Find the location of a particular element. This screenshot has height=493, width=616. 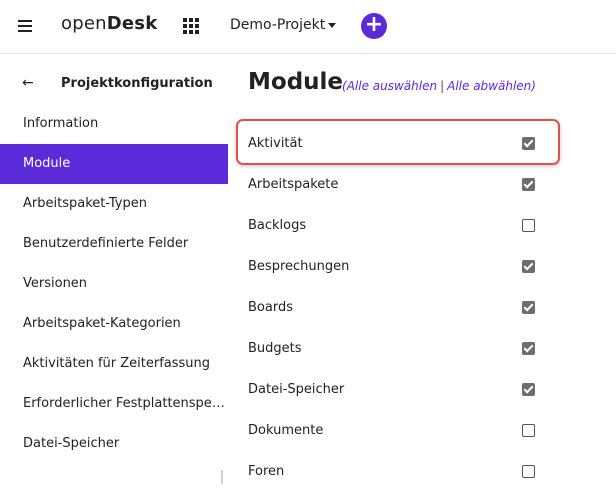

project-name: Demo-Projekt is located at coordinates (278, 25).